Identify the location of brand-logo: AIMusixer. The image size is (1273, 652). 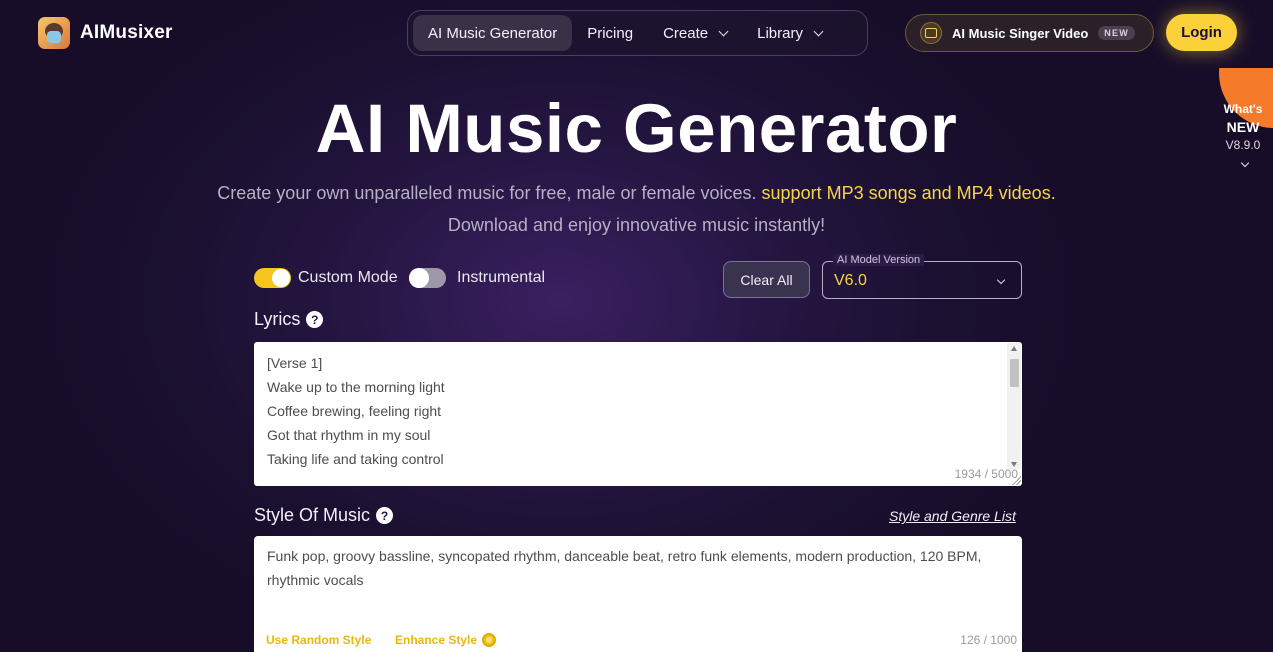
(105, 33).